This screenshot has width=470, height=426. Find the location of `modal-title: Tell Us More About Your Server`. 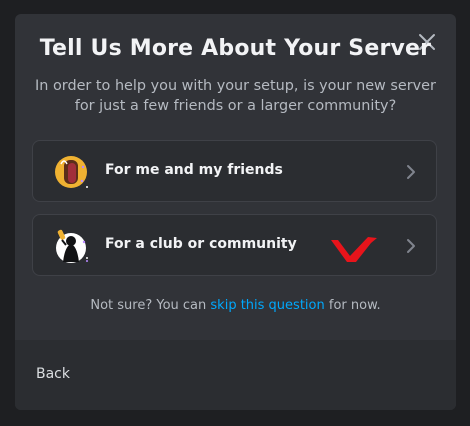

modal-title: Tell Us More About Your Server is located at coordinates (235, 48).